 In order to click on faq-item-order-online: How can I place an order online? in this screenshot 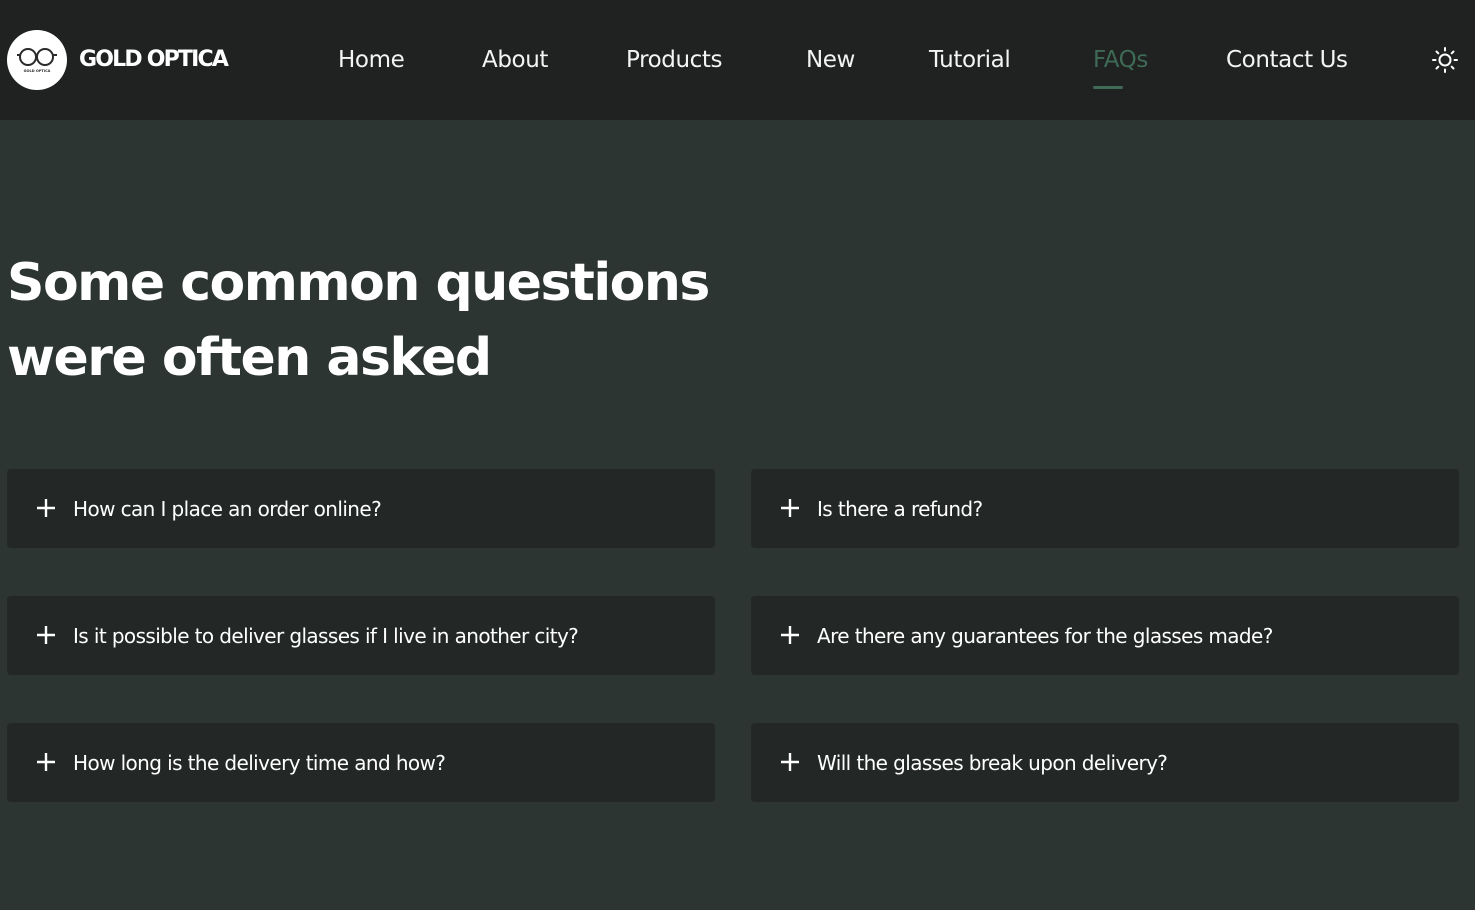, I will do `click(361, 508)`.